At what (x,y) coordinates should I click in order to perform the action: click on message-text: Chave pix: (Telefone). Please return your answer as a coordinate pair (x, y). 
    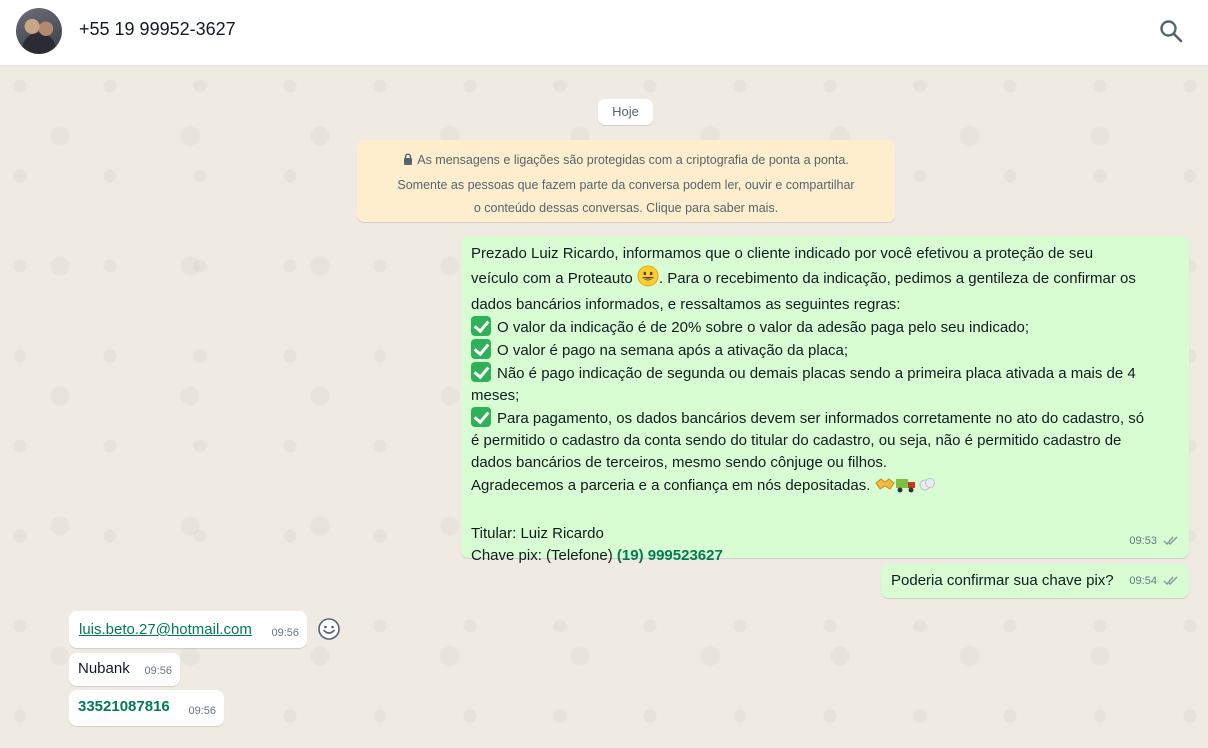
    Looking at the image, I should click on (544, 555).